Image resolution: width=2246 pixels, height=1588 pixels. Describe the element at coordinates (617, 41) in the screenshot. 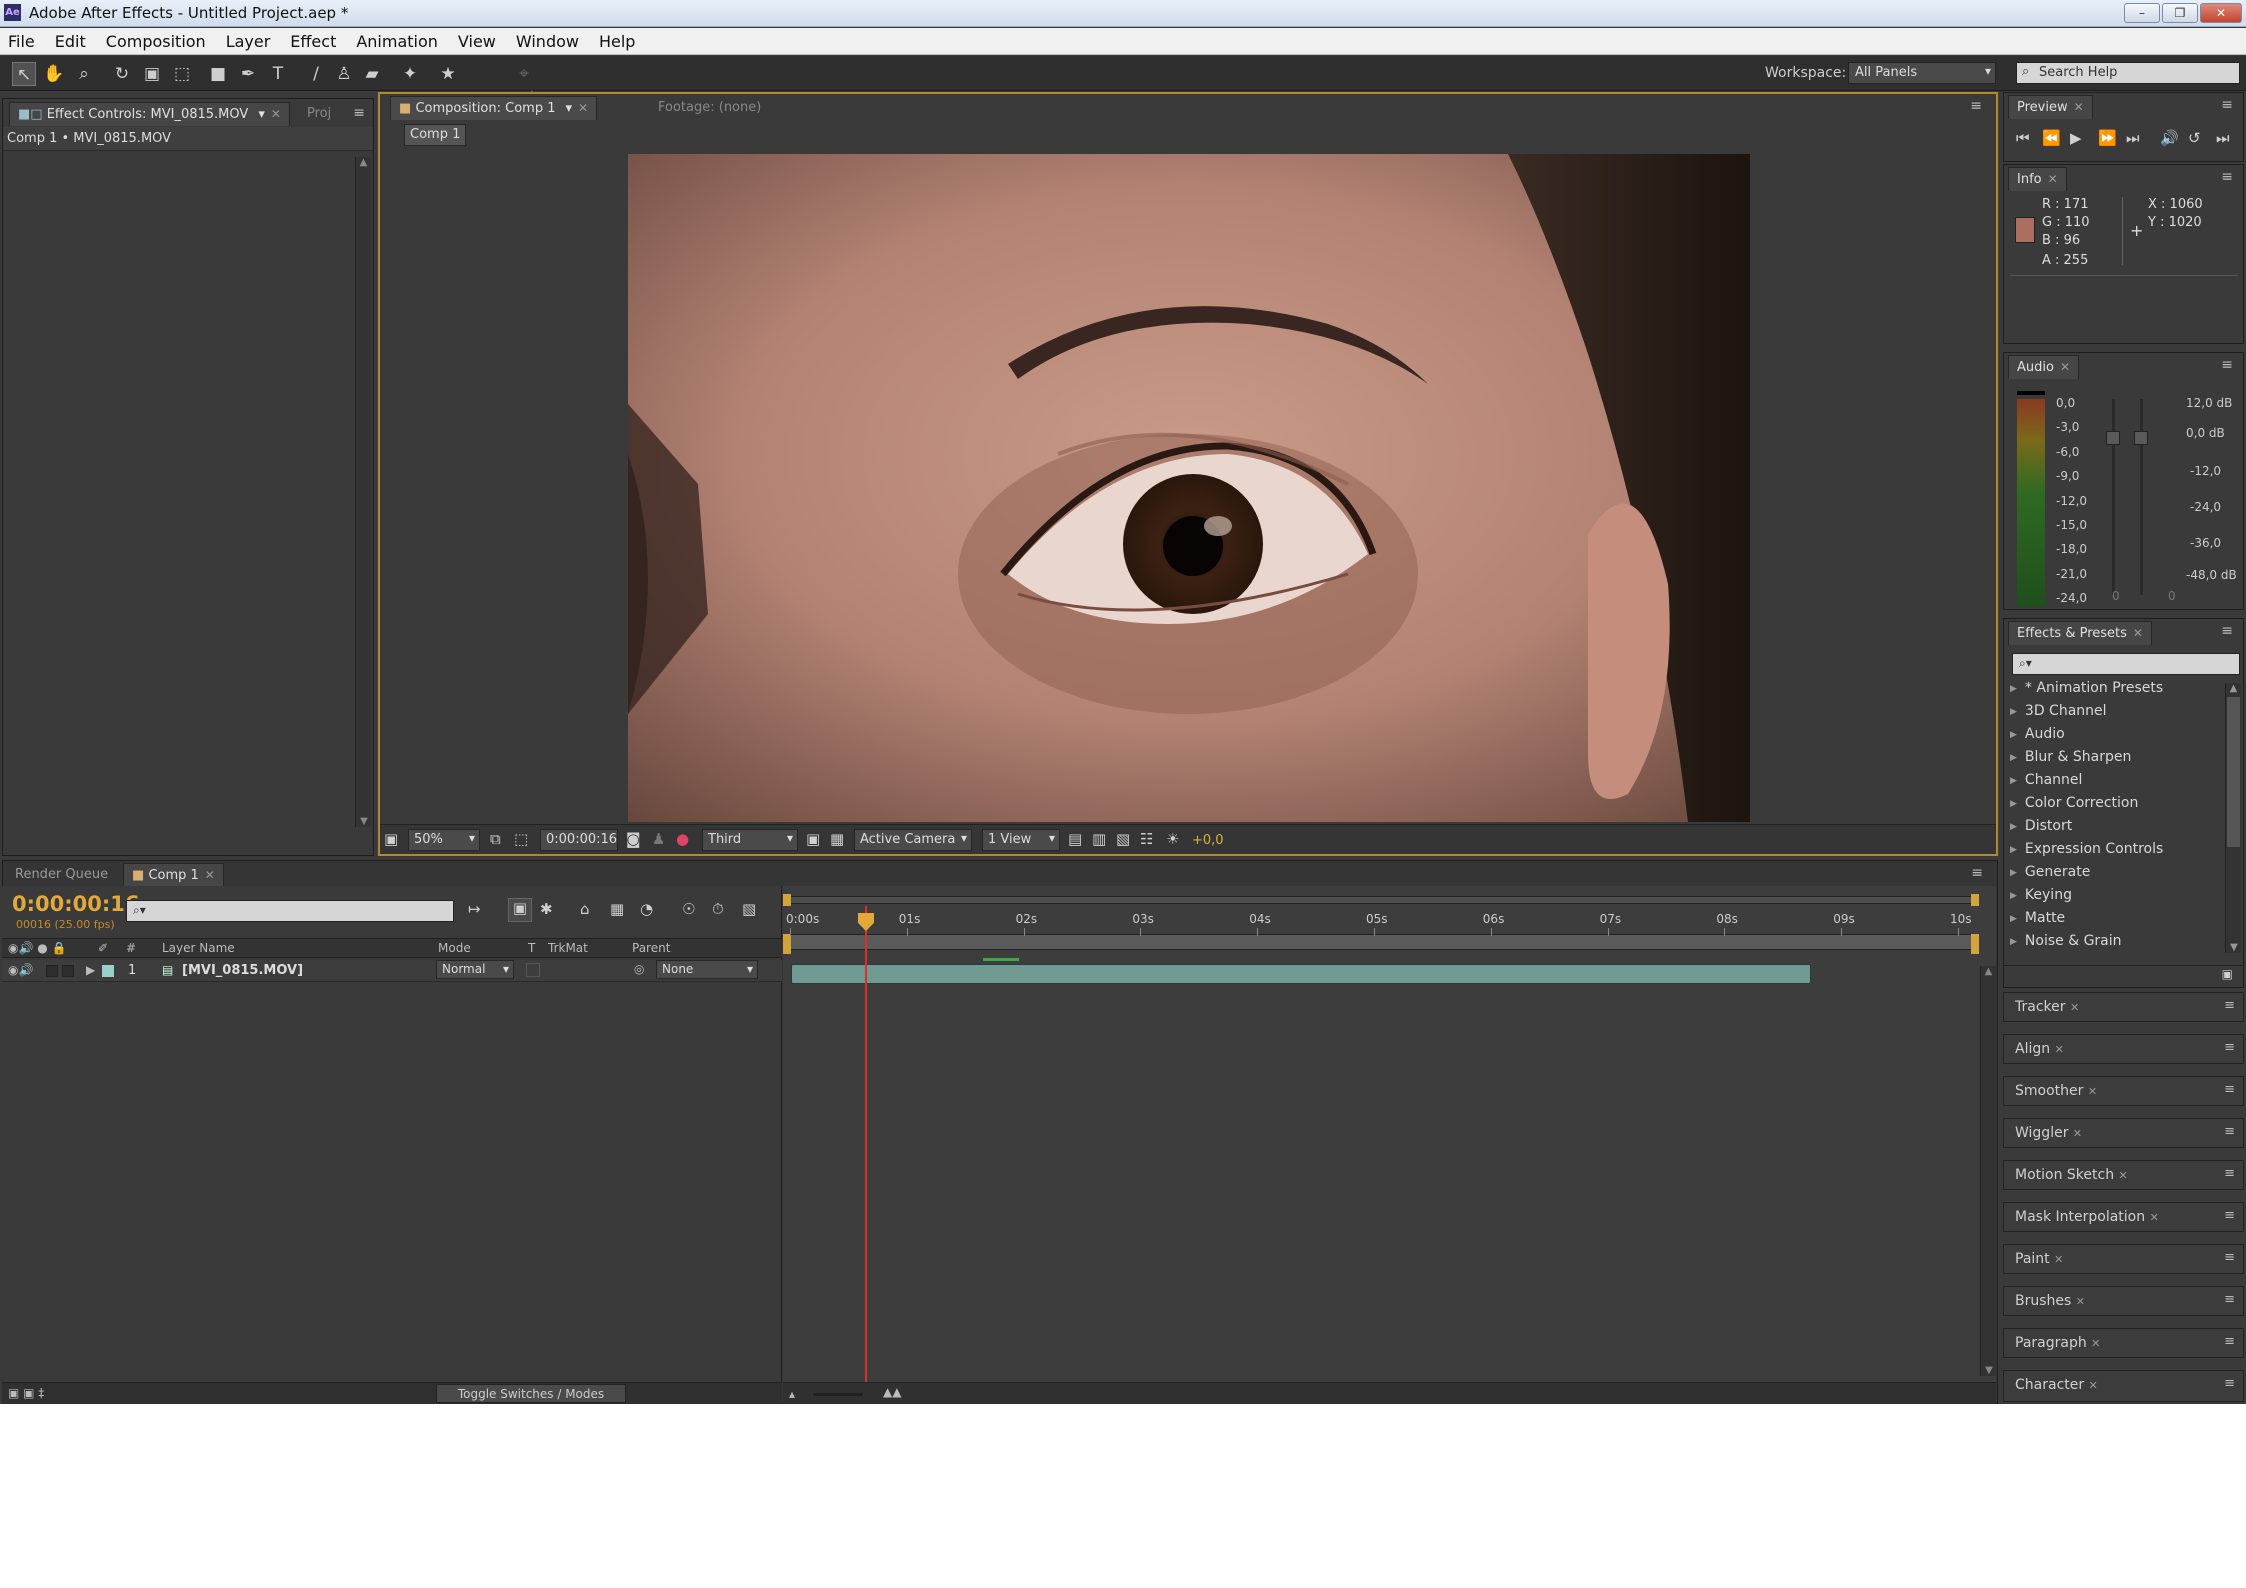

I see `menu-help: Help` at that location.